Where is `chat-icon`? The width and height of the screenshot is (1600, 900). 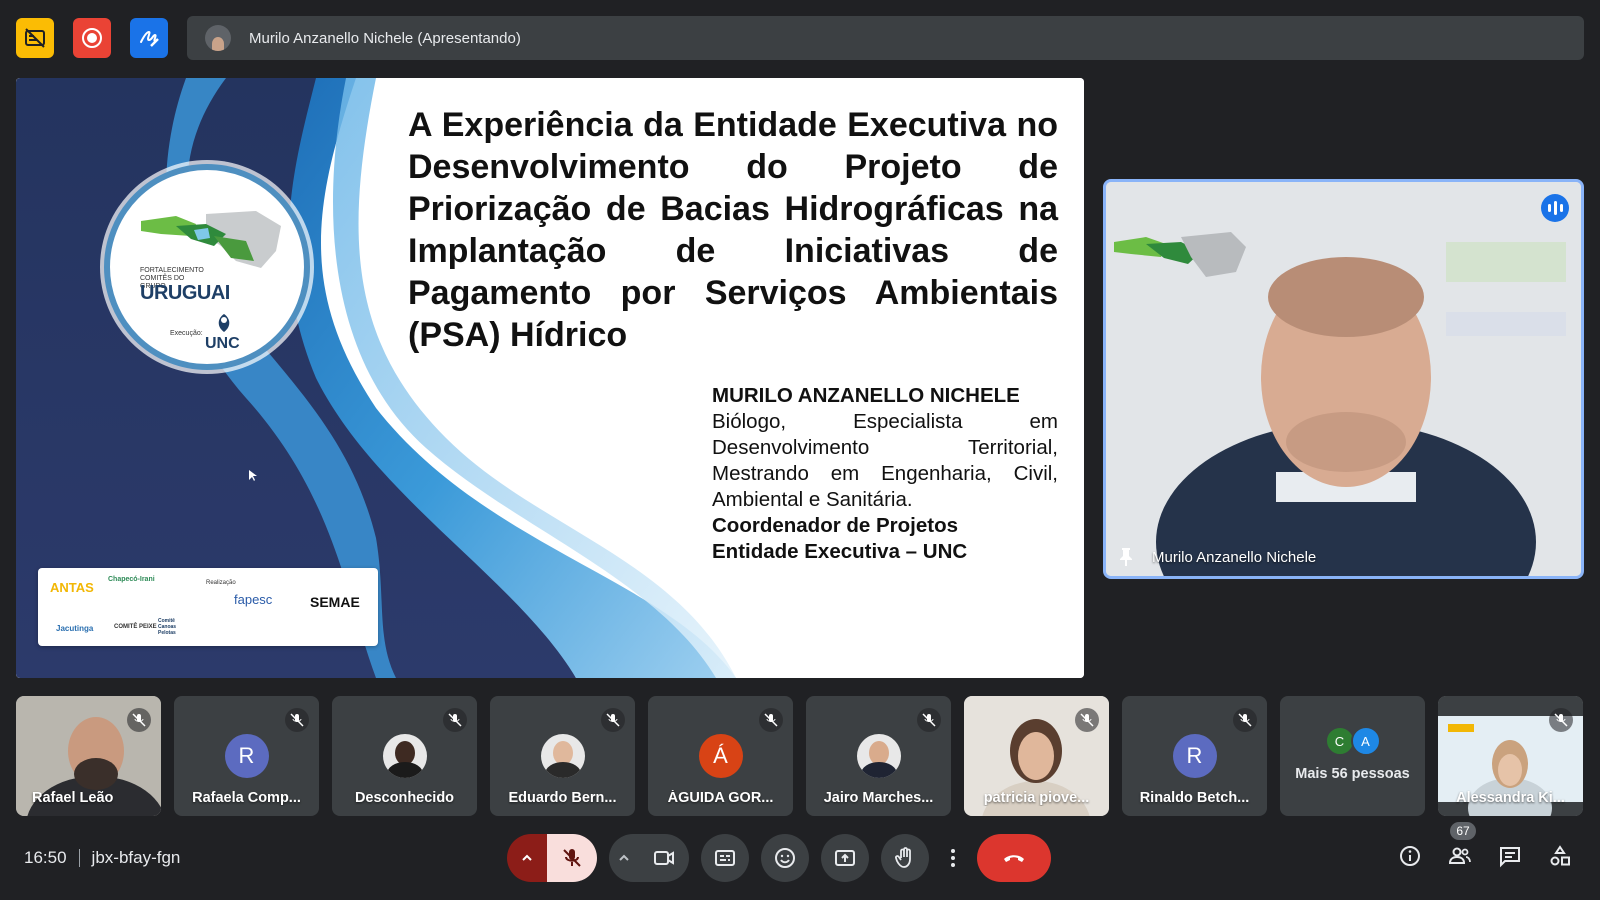
chat-icon is located at coordinates (1510, 857).